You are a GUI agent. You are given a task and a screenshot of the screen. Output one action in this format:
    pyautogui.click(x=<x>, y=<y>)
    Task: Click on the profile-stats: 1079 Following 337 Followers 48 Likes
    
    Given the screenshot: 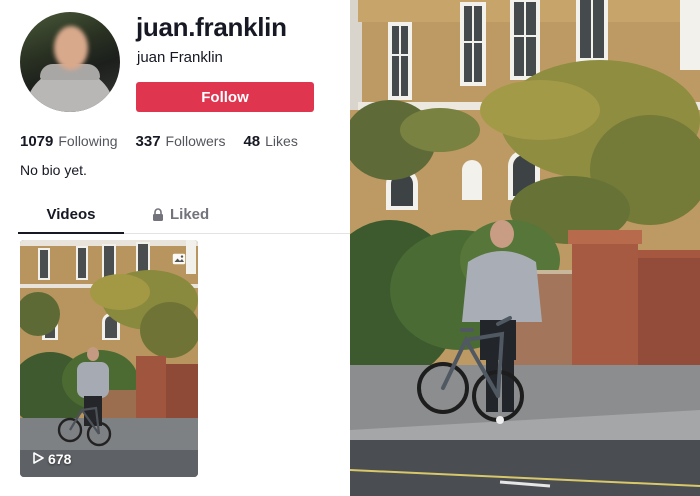 What is the action you would take?
    pyautogui.click(x=159, y=141)
    